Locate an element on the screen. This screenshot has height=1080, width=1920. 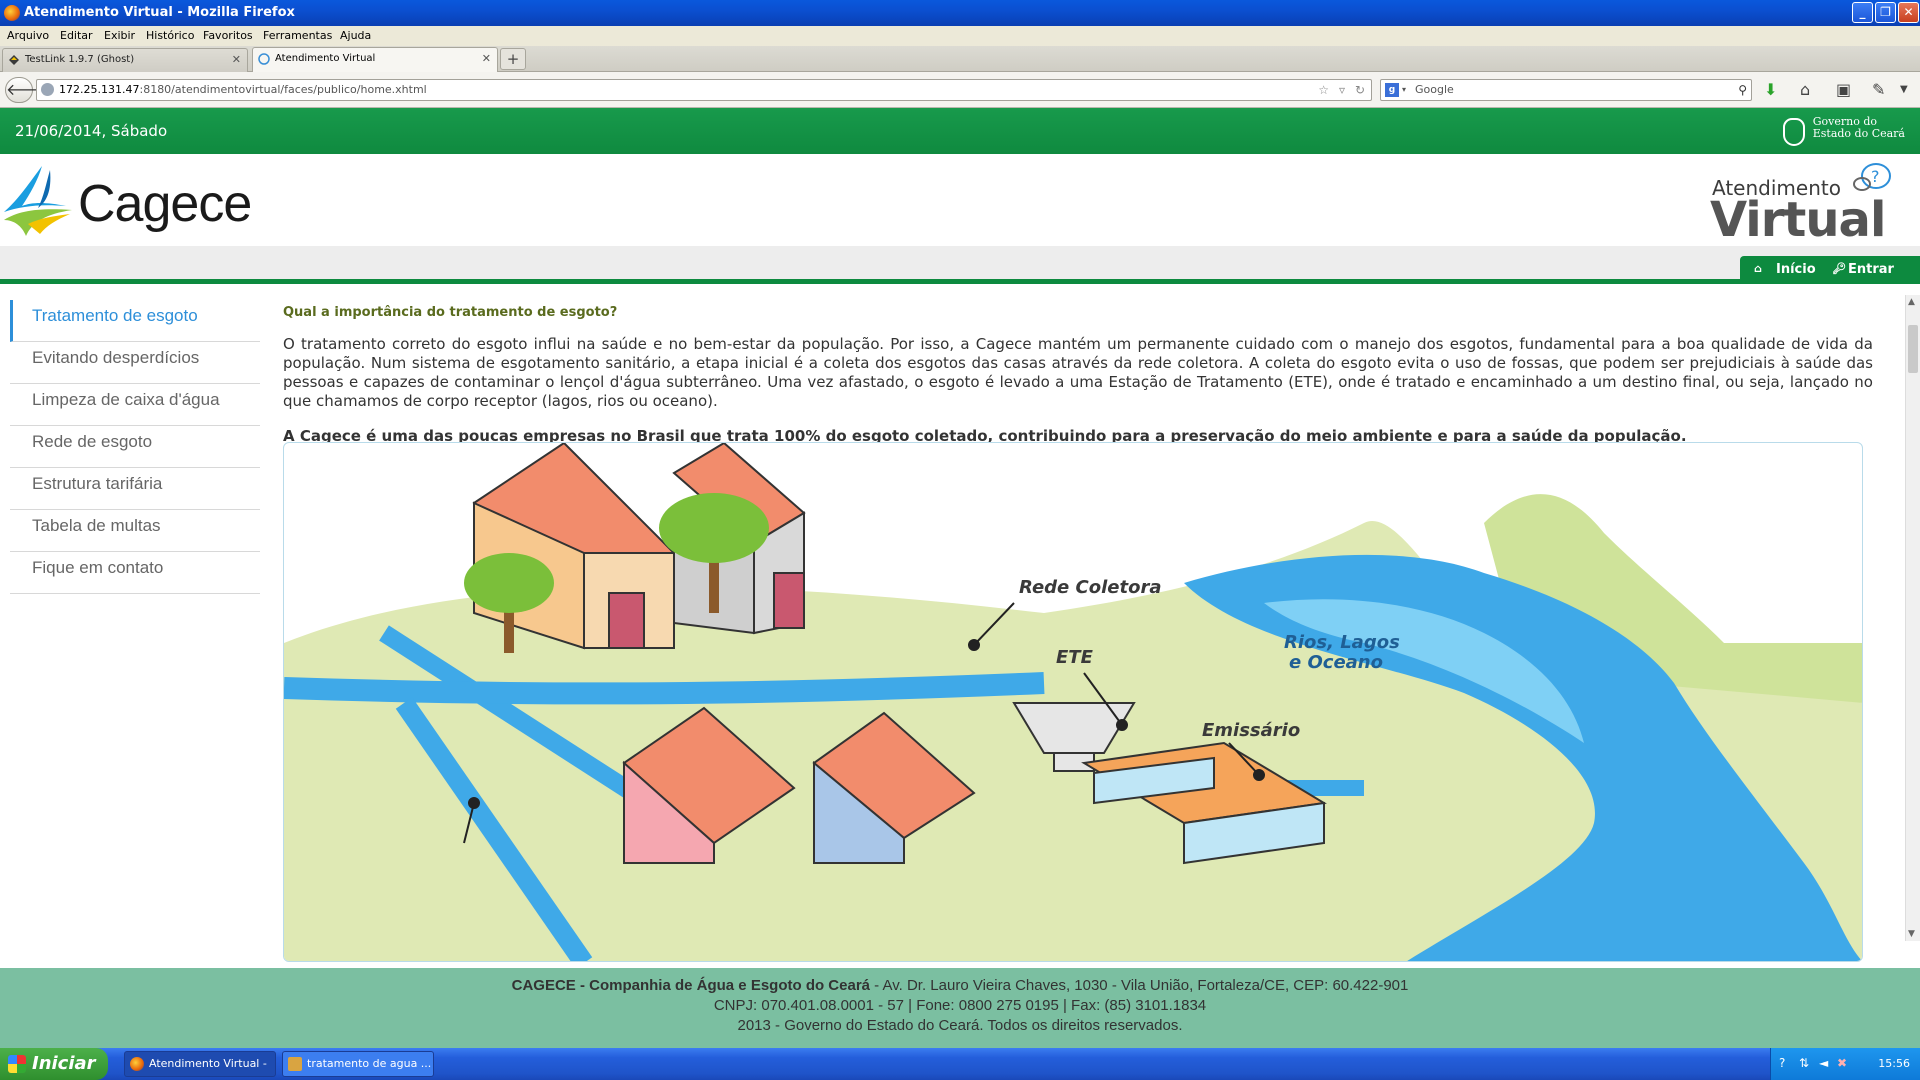
nav-entrar: Entrar is located at coordinates (1871, 269).